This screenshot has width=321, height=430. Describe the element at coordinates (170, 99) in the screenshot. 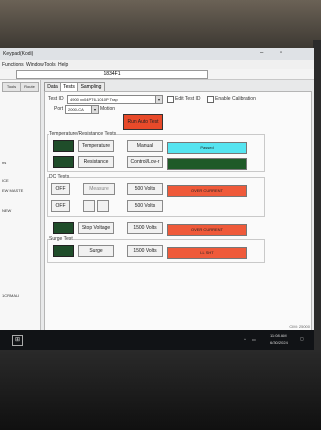

I see `edit-test-id-checkbox` at that location.